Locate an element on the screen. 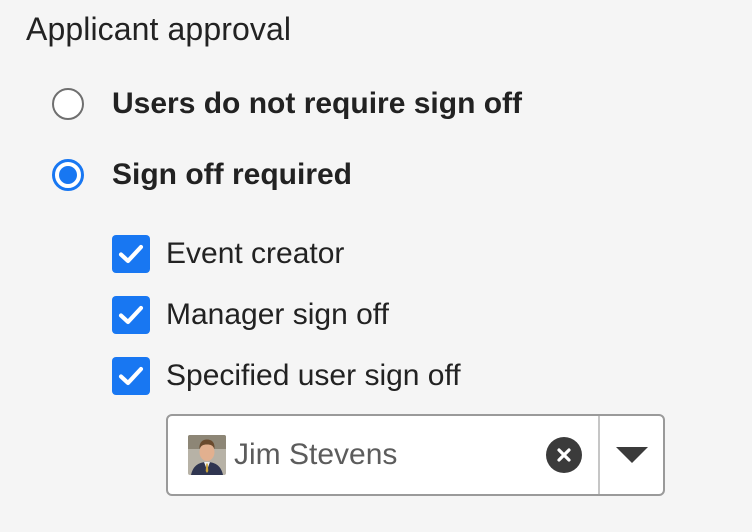  avatar-photo-icon is located at coordinates (207, 455).